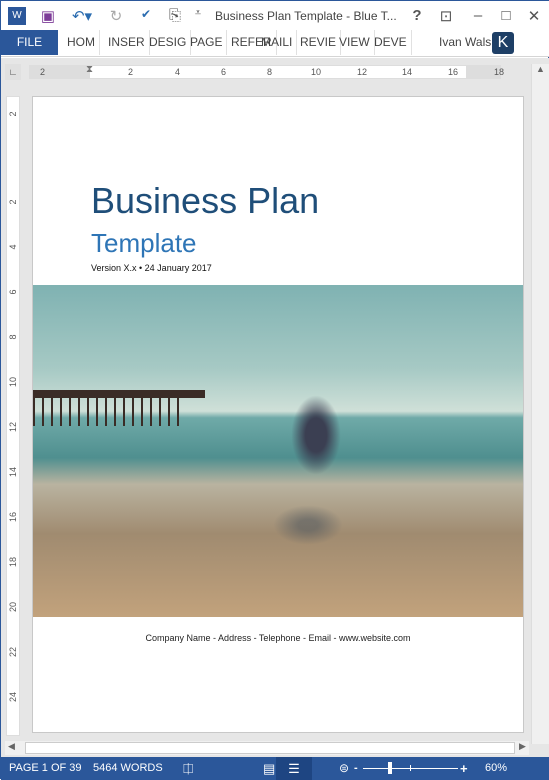 The height and width of the screenshot is (780, 549). I want to click on ruler-number: 20, so click(13, 607).